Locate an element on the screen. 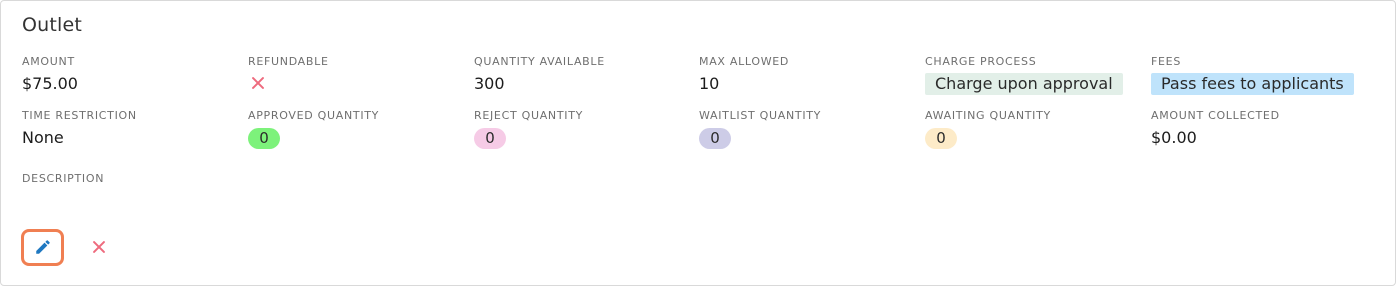 This screenshot has width=1399, height=289. description-value is located at coordinates (132, 201).